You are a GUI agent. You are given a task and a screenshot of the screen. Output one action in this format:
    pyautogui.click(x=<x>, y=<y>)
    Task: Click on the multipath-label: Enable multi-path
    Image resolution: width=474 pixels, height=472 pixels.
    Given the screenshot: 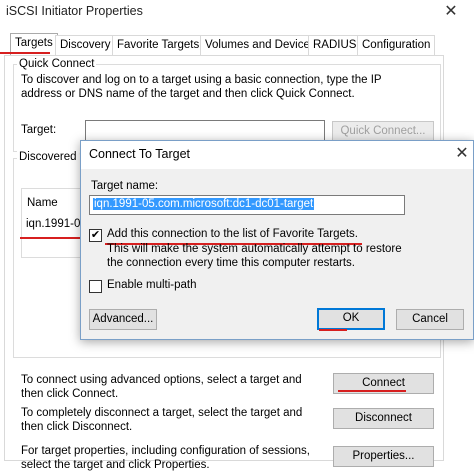 What is the action you would take?
    pyautogui.click(x=152, y=285)
    